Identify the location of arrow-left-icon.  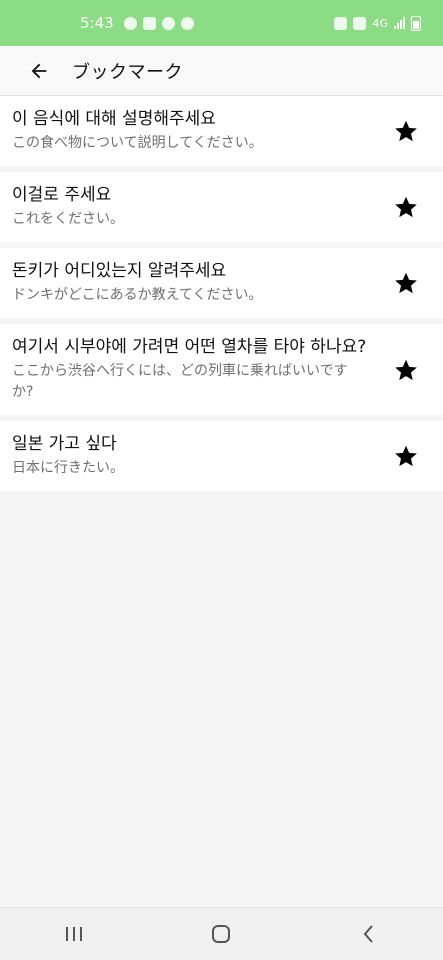
(39, 70).